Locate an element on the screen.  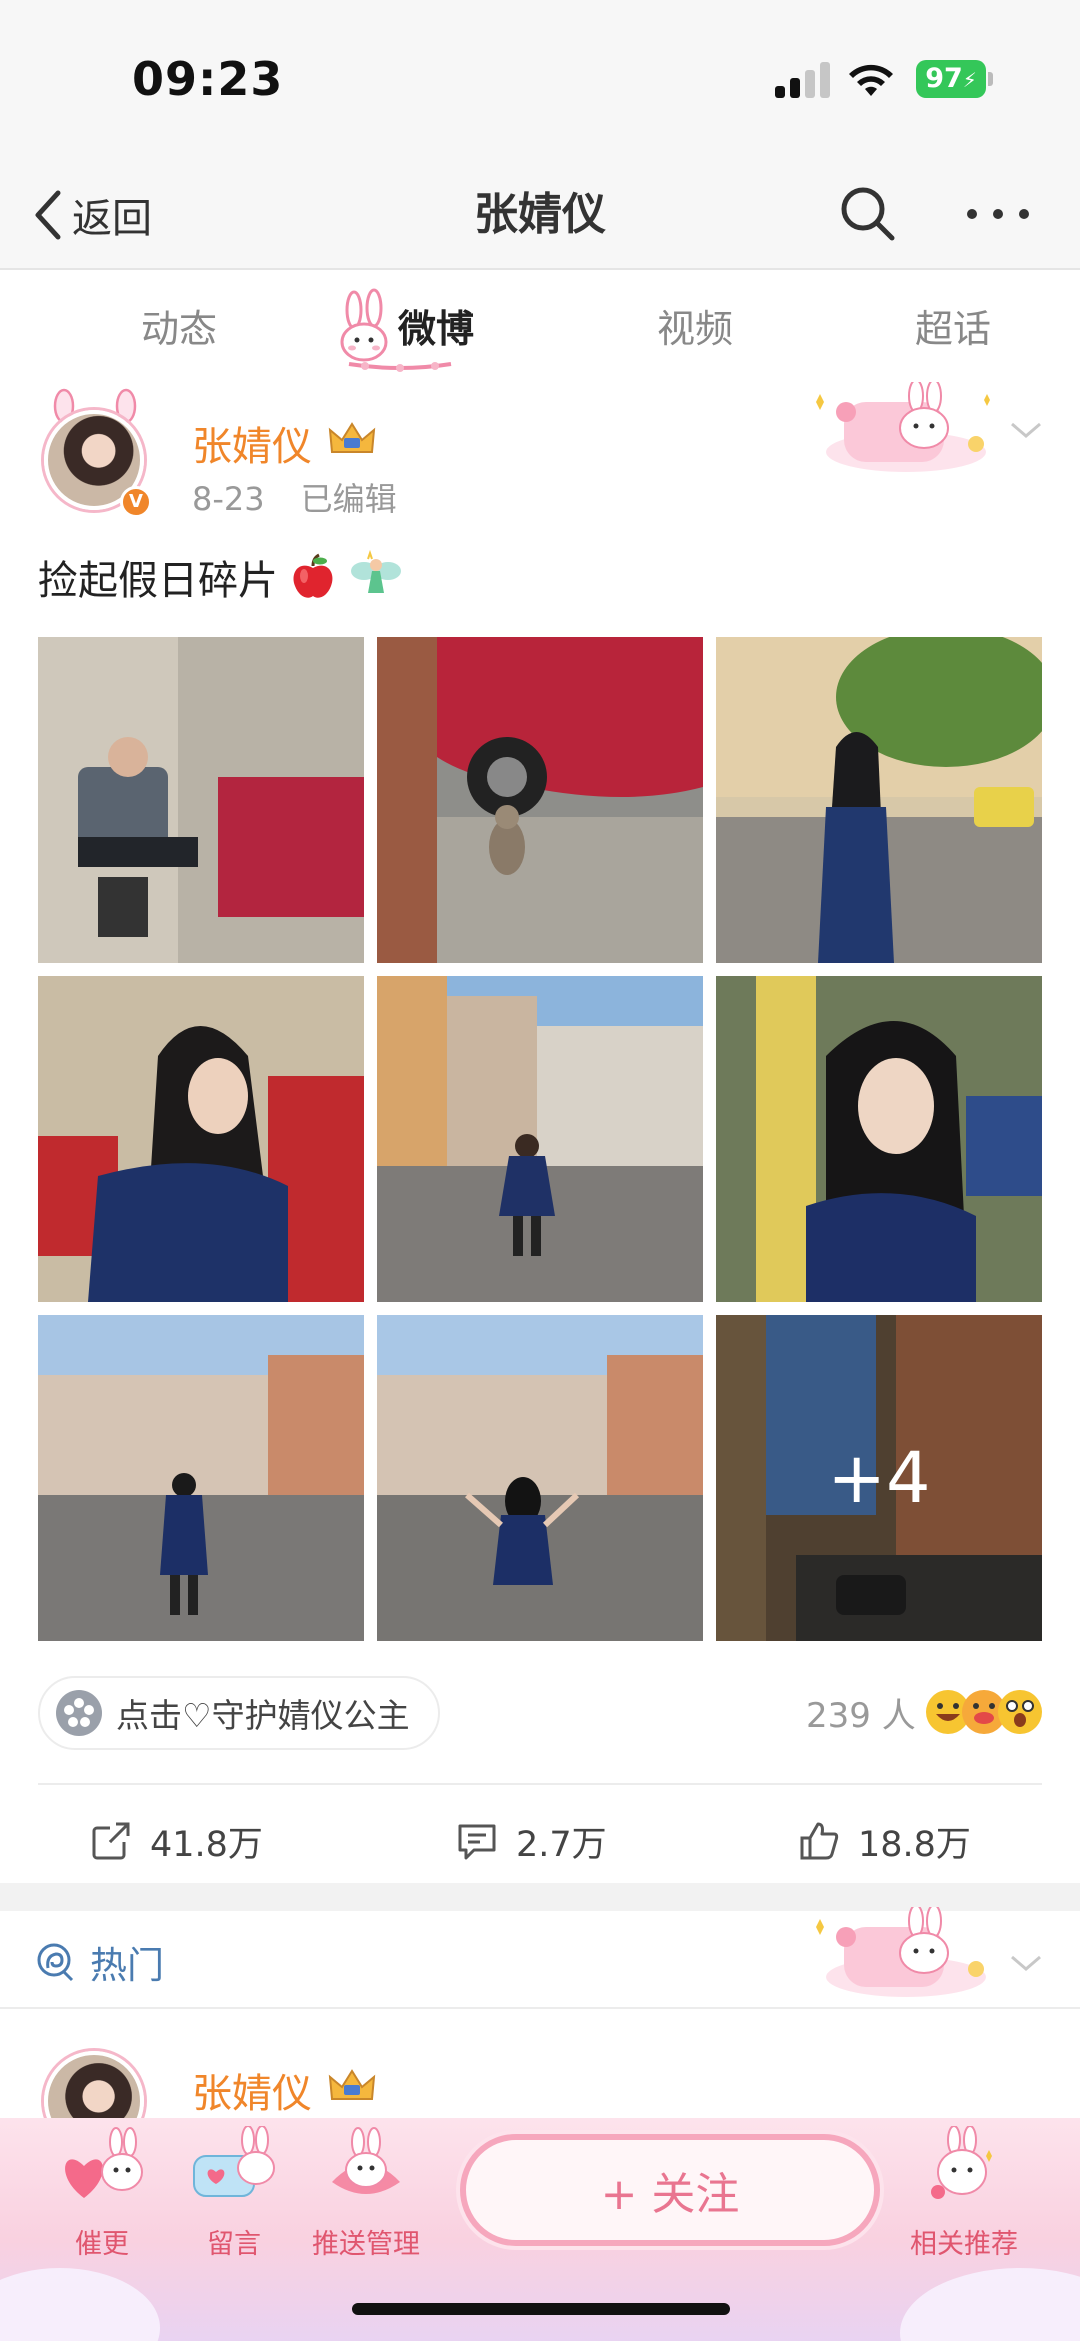
related-recommend-label: 相关推荐 is located at coordinates (964, 2244).